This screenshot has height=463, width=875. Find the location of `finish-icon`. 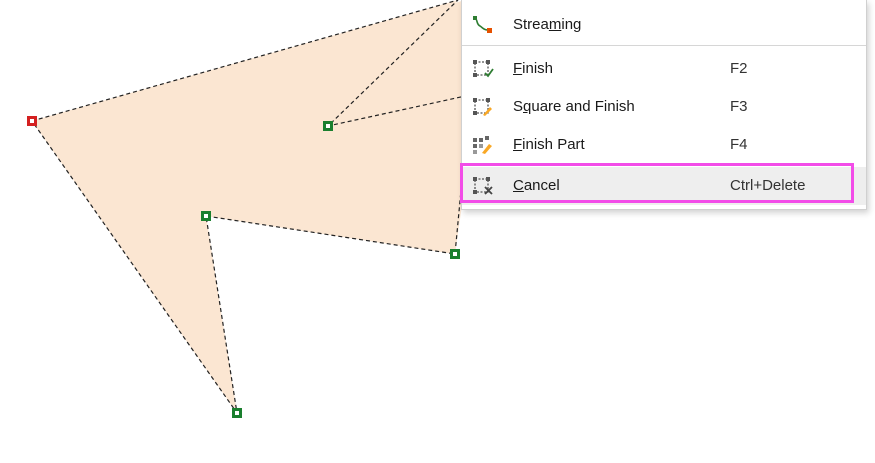

finish-icon is located at coordinates (483, 69).